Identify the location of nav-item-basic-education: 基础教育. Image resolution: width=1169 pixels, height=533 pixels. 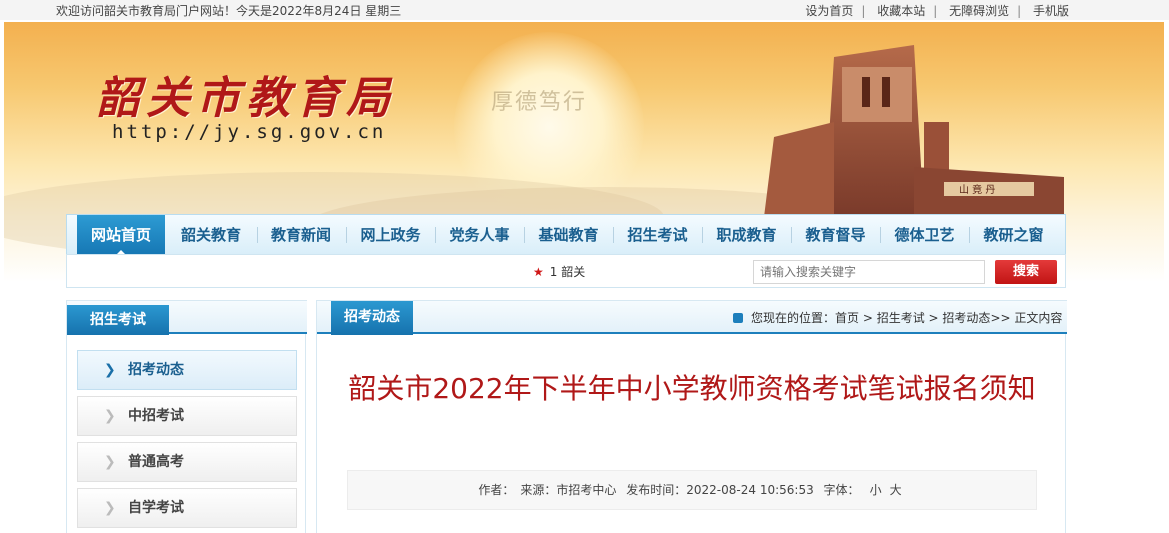
(568, 235).